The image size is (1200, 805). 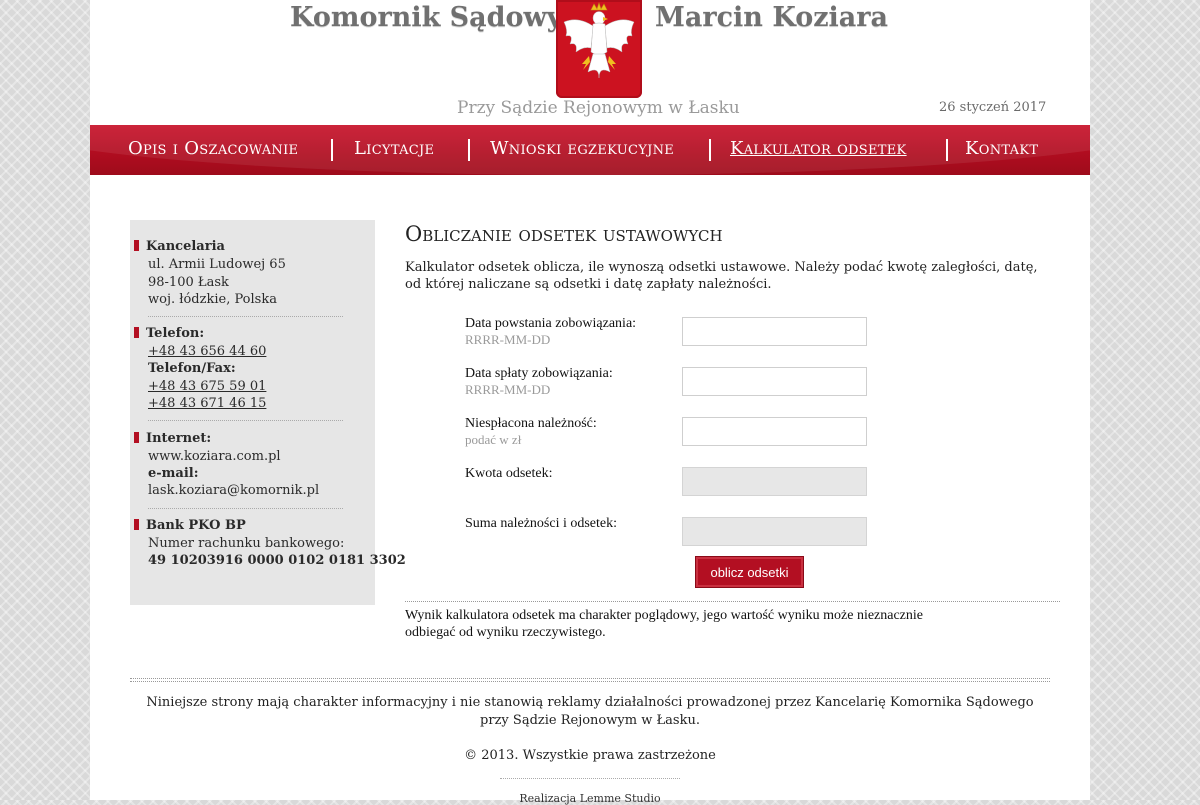 What do you see at coordinates (207, 386) in the screenshot?
I see `fax-link-1: +48 43 675 59 01` at bounding box center [207, 386].